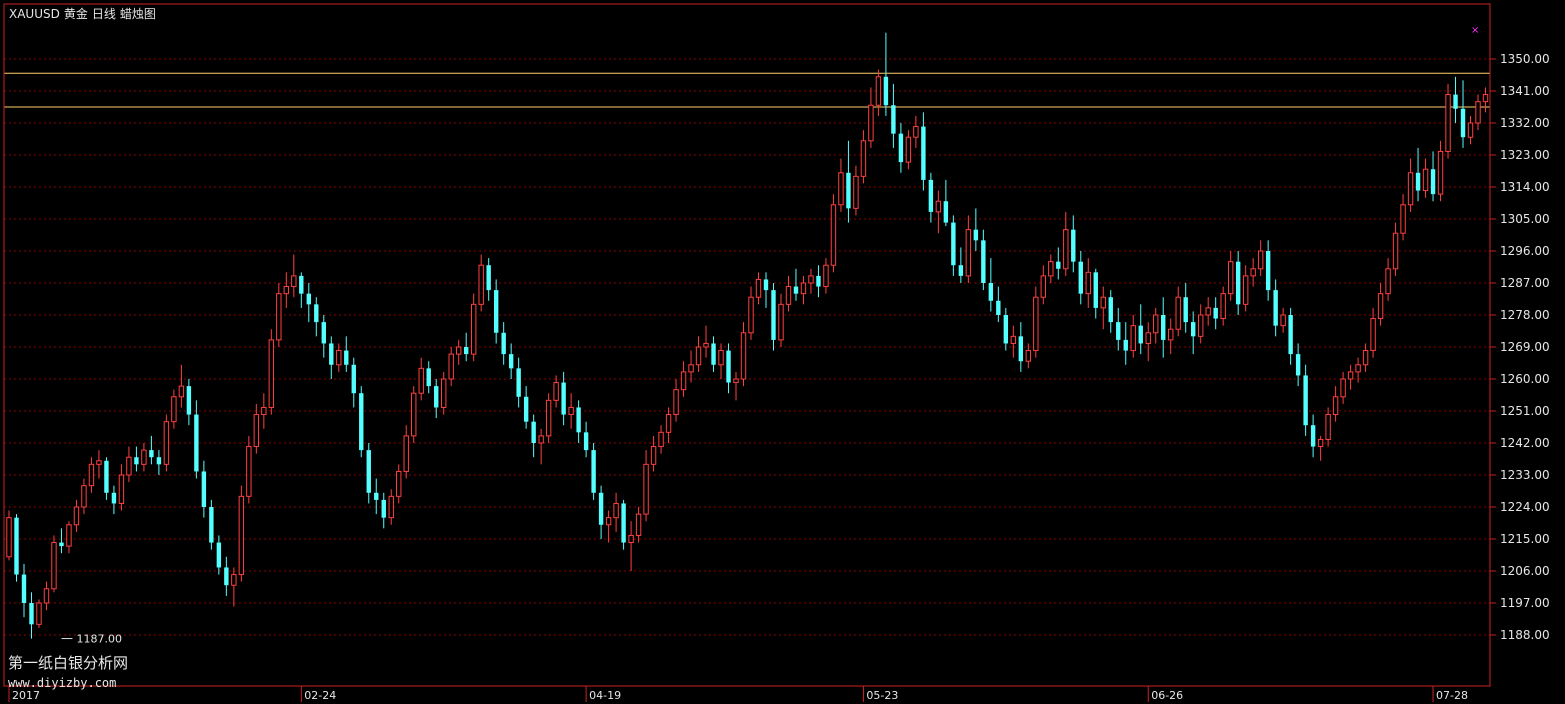 The height and width of the screenshot is (704, 1565). I want to click on y-tick-label: 1341.00, so click(1525, 91).